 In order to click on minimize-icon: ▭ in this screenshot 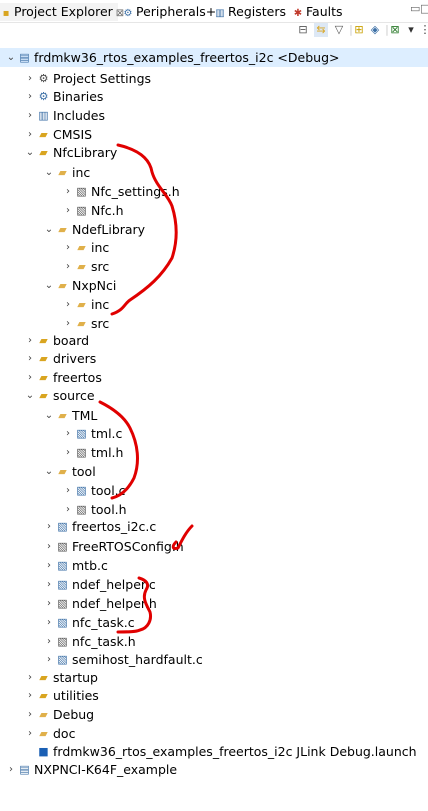, I will do `click(415, 8)`.